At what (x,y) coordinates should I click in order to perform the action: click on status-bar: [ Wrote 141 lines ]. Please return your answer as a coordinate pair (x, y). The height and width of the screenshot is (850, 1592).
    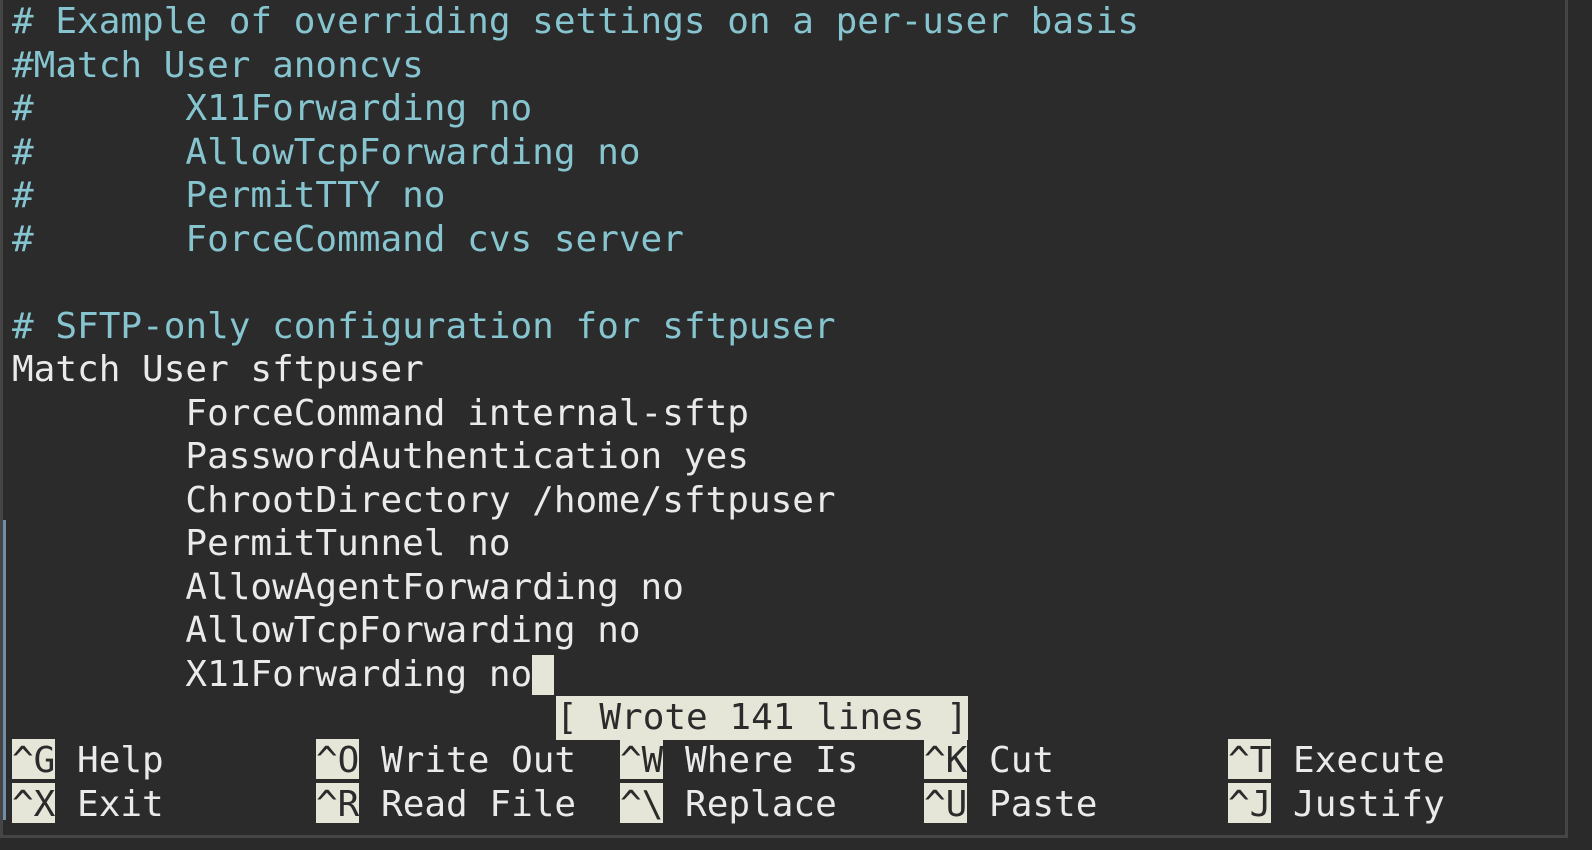
    Looking at the image, I should click on (784, 718).